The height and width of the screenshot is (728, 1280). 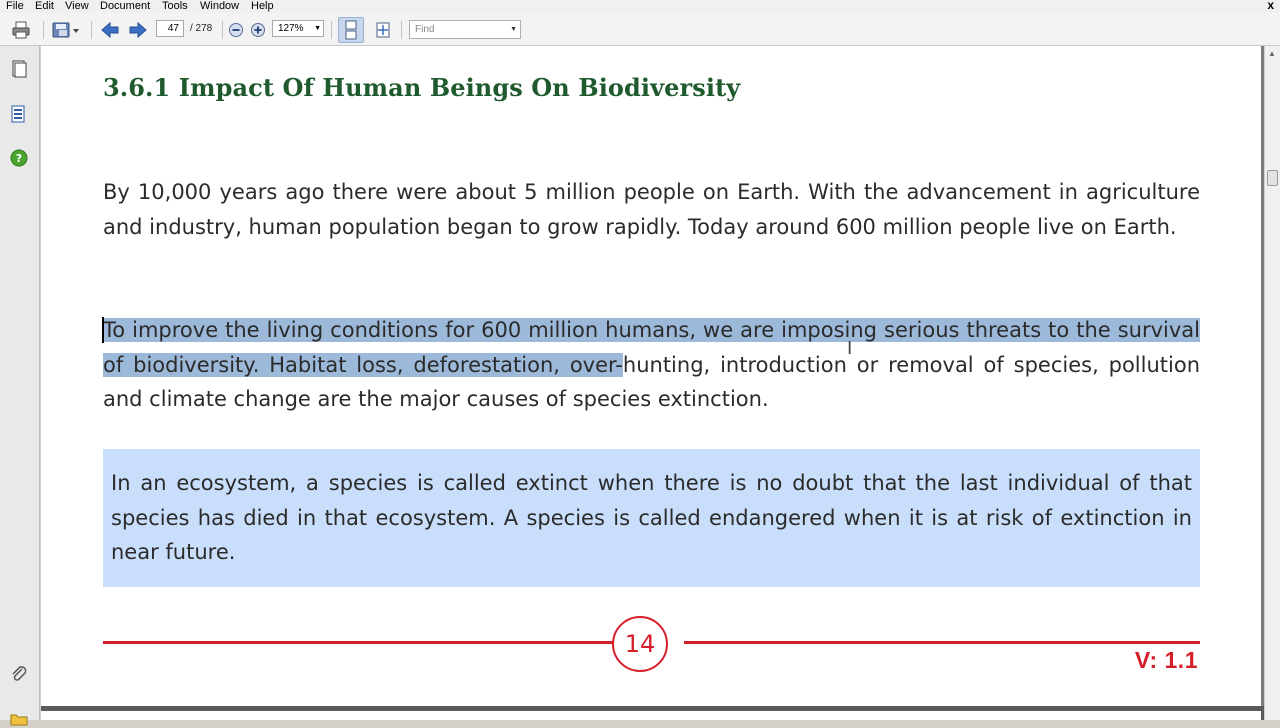 What do you see at coordinates (1270, 5) in the screenshot?
I see `close-document-button: x` at bounding box center [1270, 5].